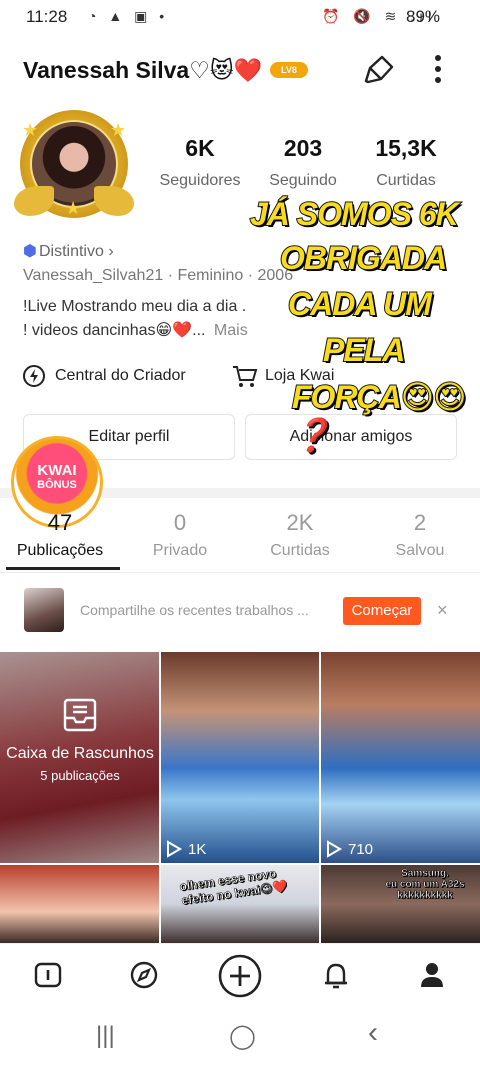 This screenshot has width=480, height=1066. What do you see at coordinates (80, 715) in the screenshot?
I see `drafts-inbox-icon` at bounding box center [80, 715].